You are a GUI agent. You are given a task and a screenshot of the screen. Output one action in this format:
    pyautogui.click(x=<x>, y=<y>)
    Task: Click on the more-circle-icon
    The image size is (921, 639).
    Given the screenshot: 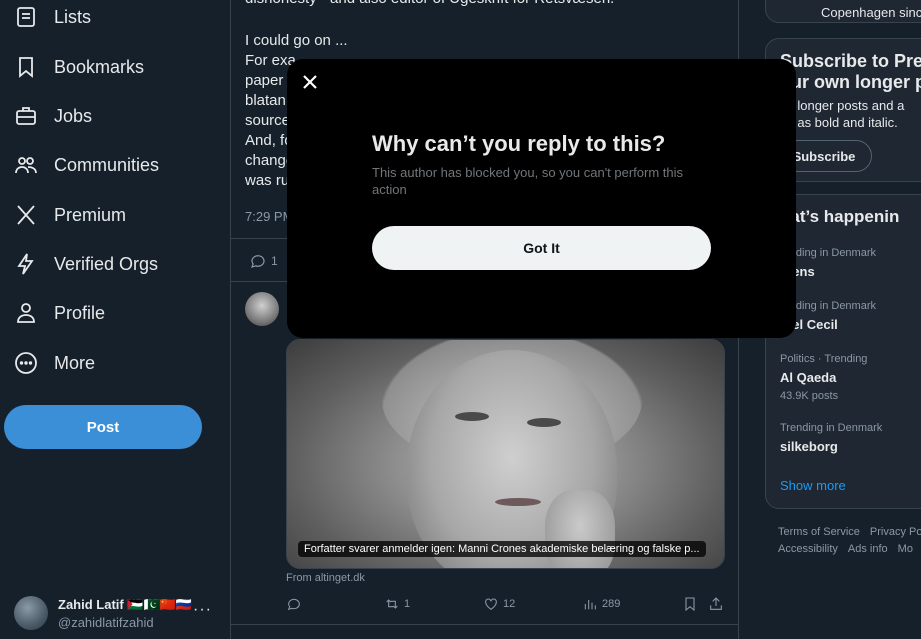 What is the action you would take?
    pyautogui.click(x=26, y=363)
    